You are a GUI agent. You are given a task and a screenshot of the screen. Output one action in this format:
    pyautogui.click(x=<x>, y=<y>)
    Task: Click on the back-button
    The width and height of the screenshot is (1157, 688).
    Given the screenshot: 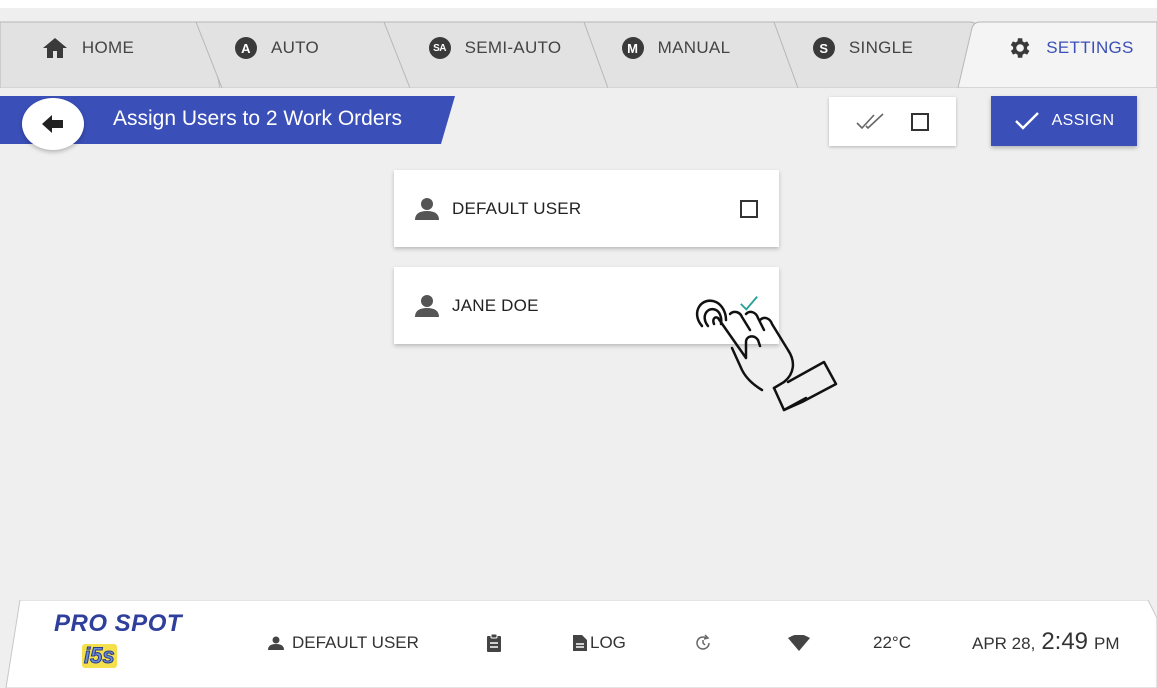 What is the action you would take?
    pyautogui.click(x=53, y=124)
    